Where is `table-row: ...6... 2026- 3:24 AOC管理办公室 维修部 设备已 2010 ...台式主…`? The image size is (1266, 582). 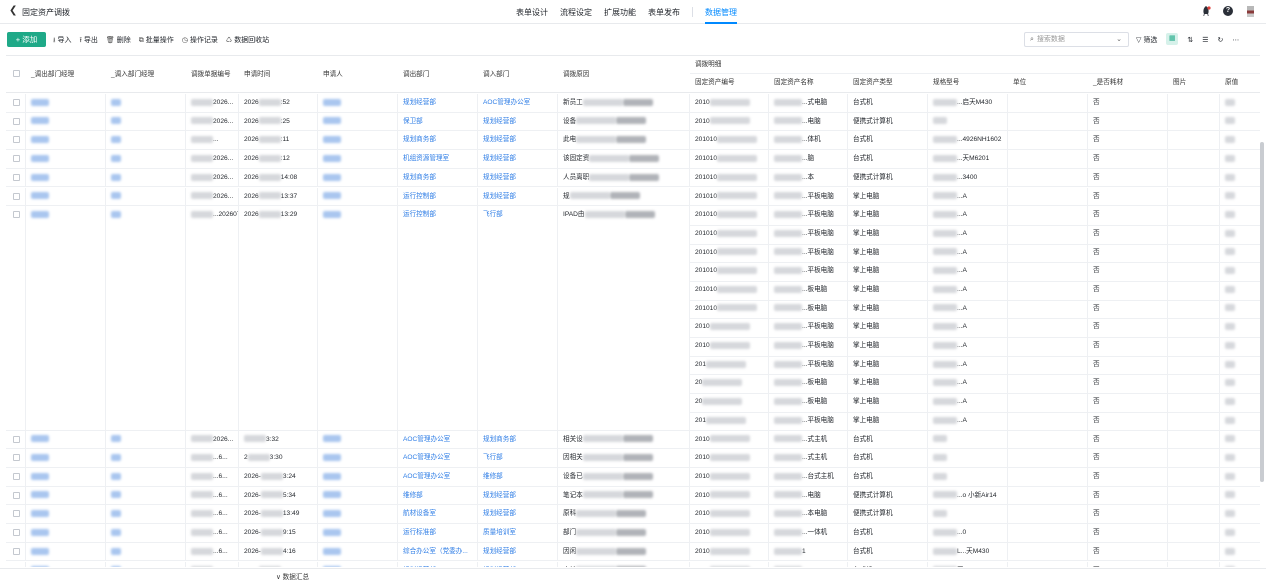
table-row: ...6... 2026- 3:24 AOC管理办公室 维修部 设备已 2010 ...台式主… is located at coordinates (633, 477).